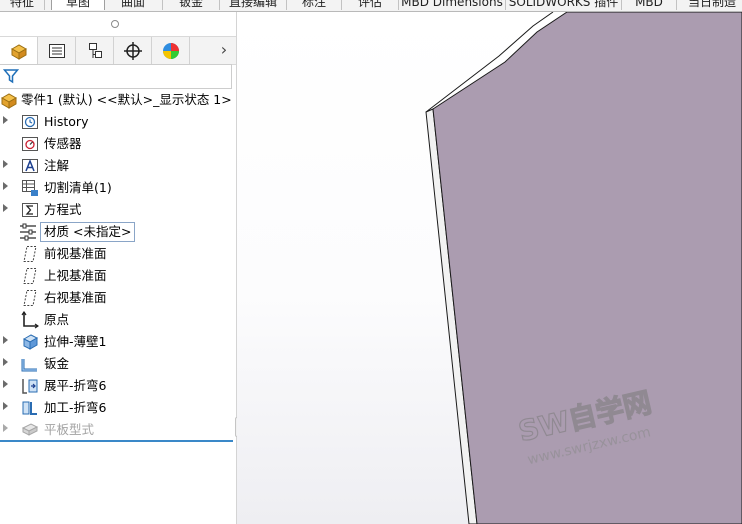  What do you see at coordinates (57, 165) in the screenshot?
I see `tree-item-label: 注解` at bounding box center [57, 165].